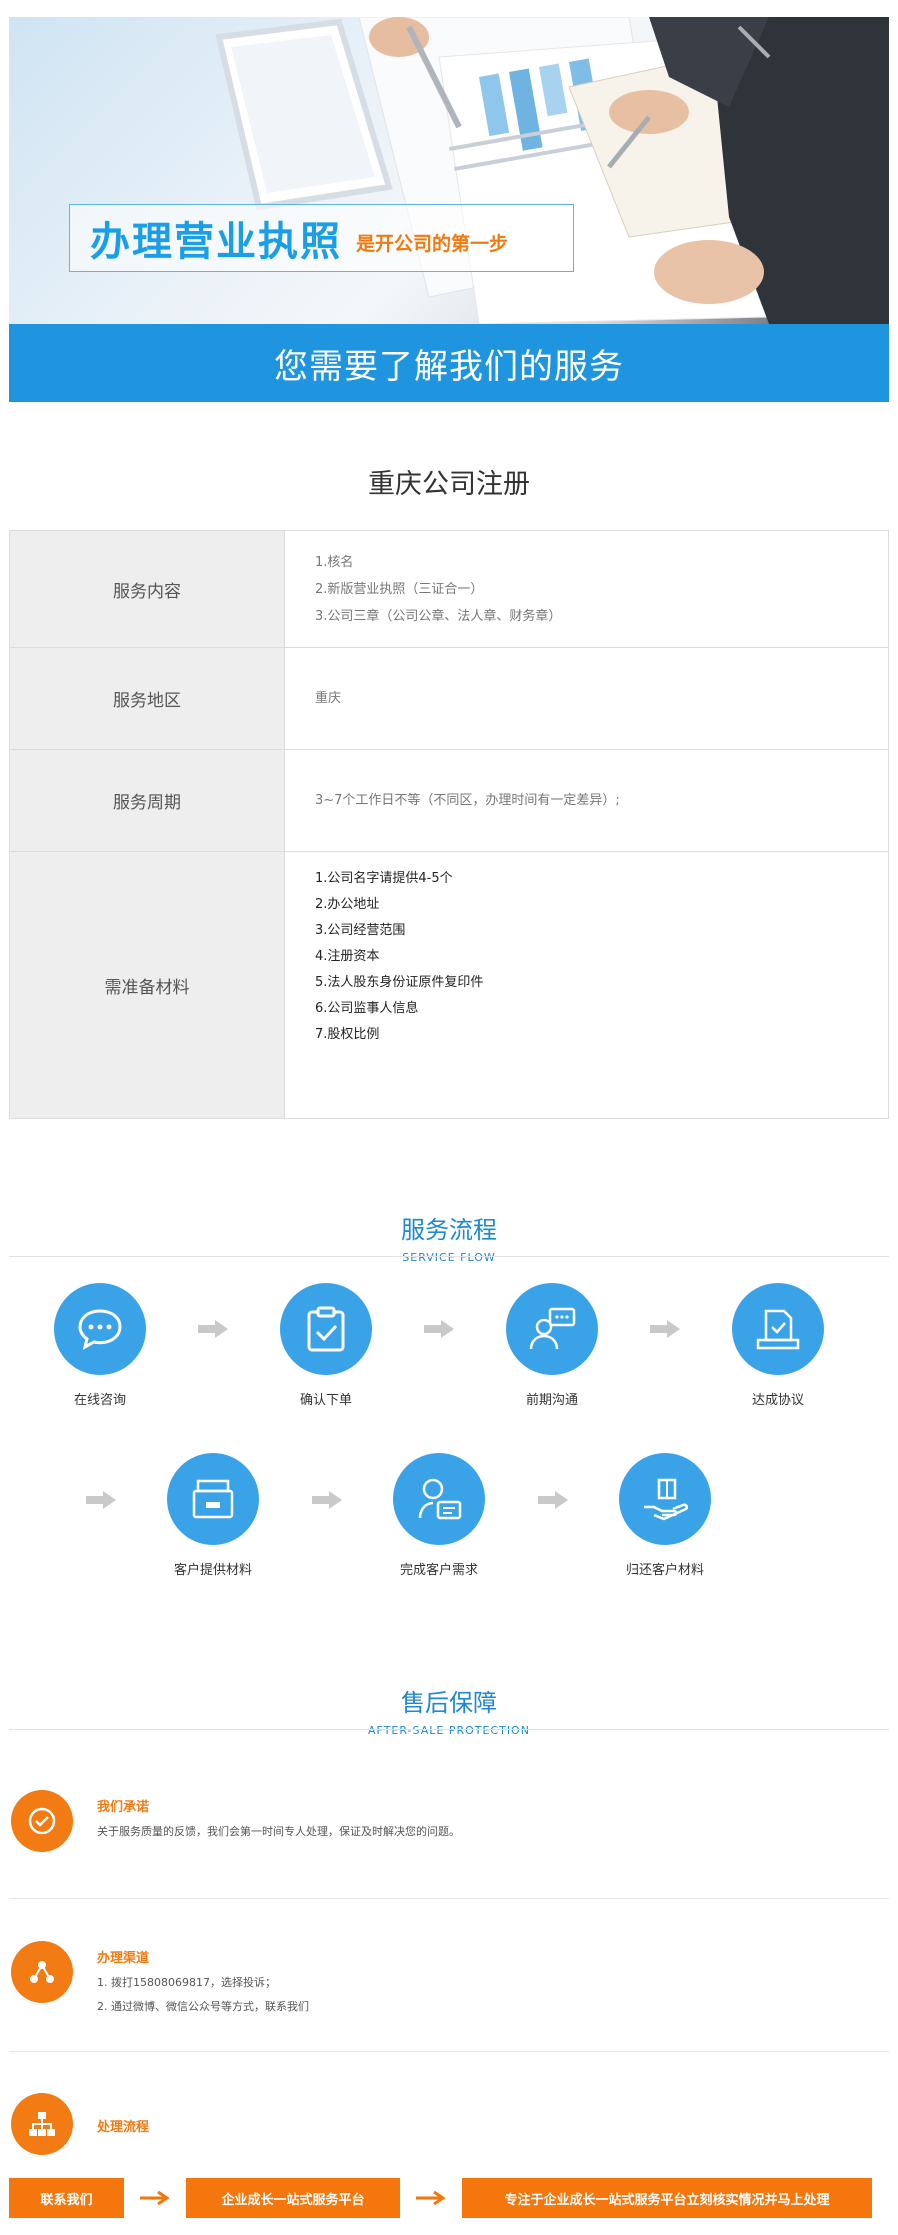 Image resolution: width=898 pixels, height=2235 pixels. I want to click on after-sale-item-title: 我们承诺, so click(123, 1807).